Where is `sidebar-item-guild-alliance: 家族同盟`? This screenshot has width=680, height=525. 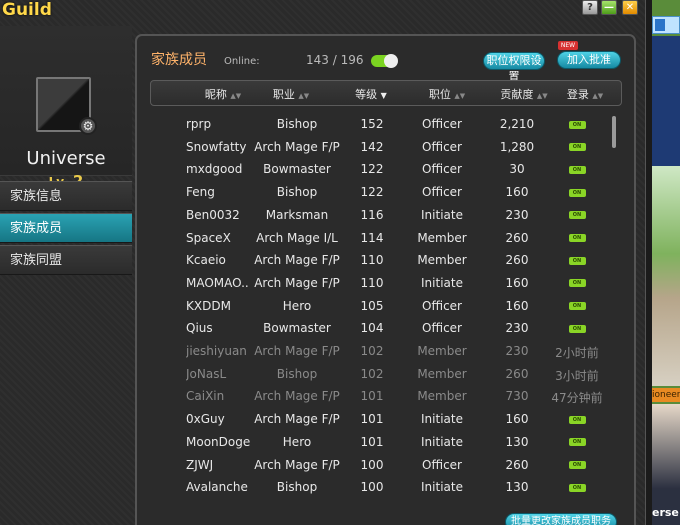 sidebar-item-guild-alliance: 家族同盟 is located at coordinates (66, 260).